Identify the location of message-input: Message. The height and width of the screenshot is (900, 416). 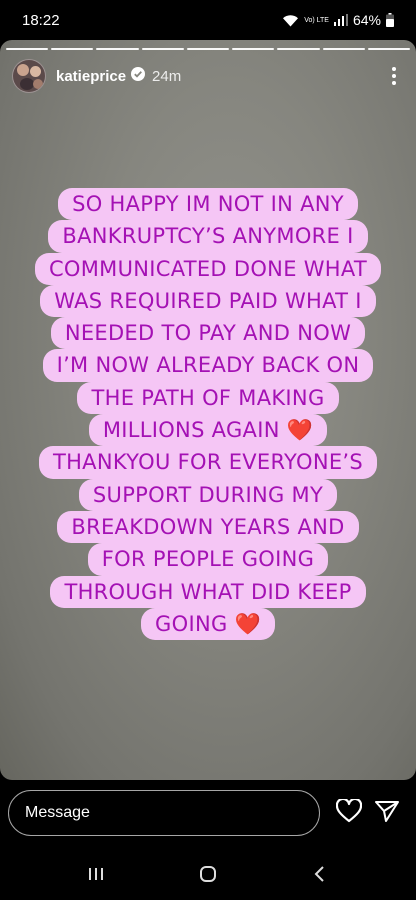
(164, 813).